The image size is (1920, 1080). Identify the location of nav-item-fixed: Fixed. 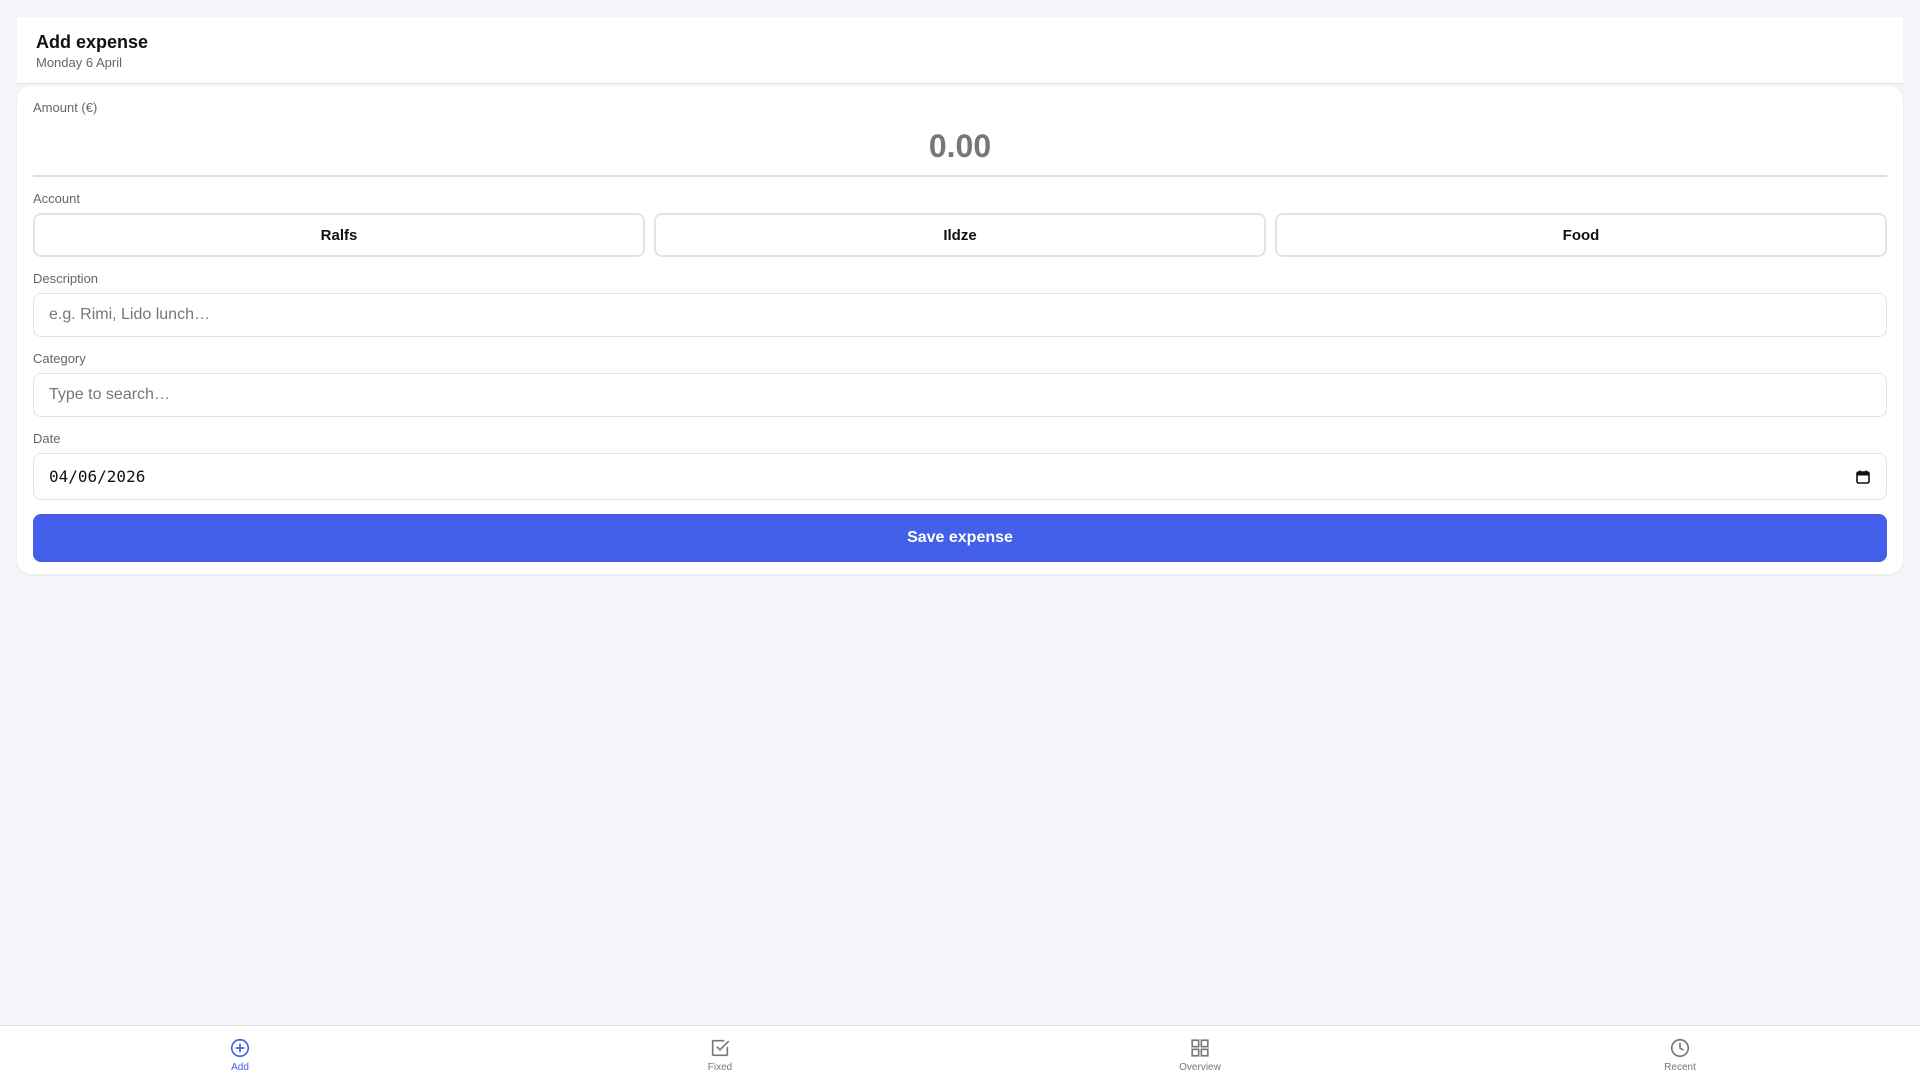
(720, 1053).